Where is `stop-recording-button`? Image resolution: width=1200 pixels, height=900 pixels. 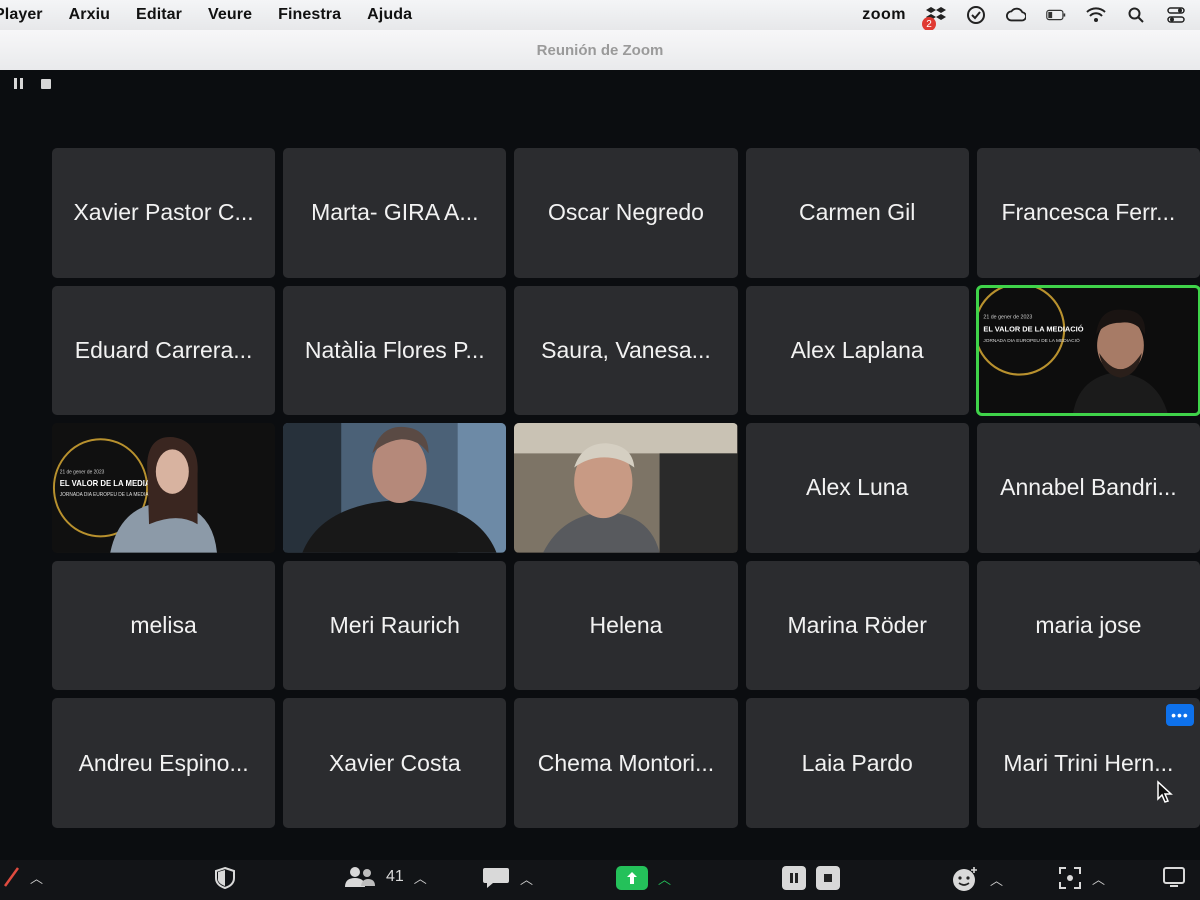 stop-recording-button is located at coordinates (828, 878).